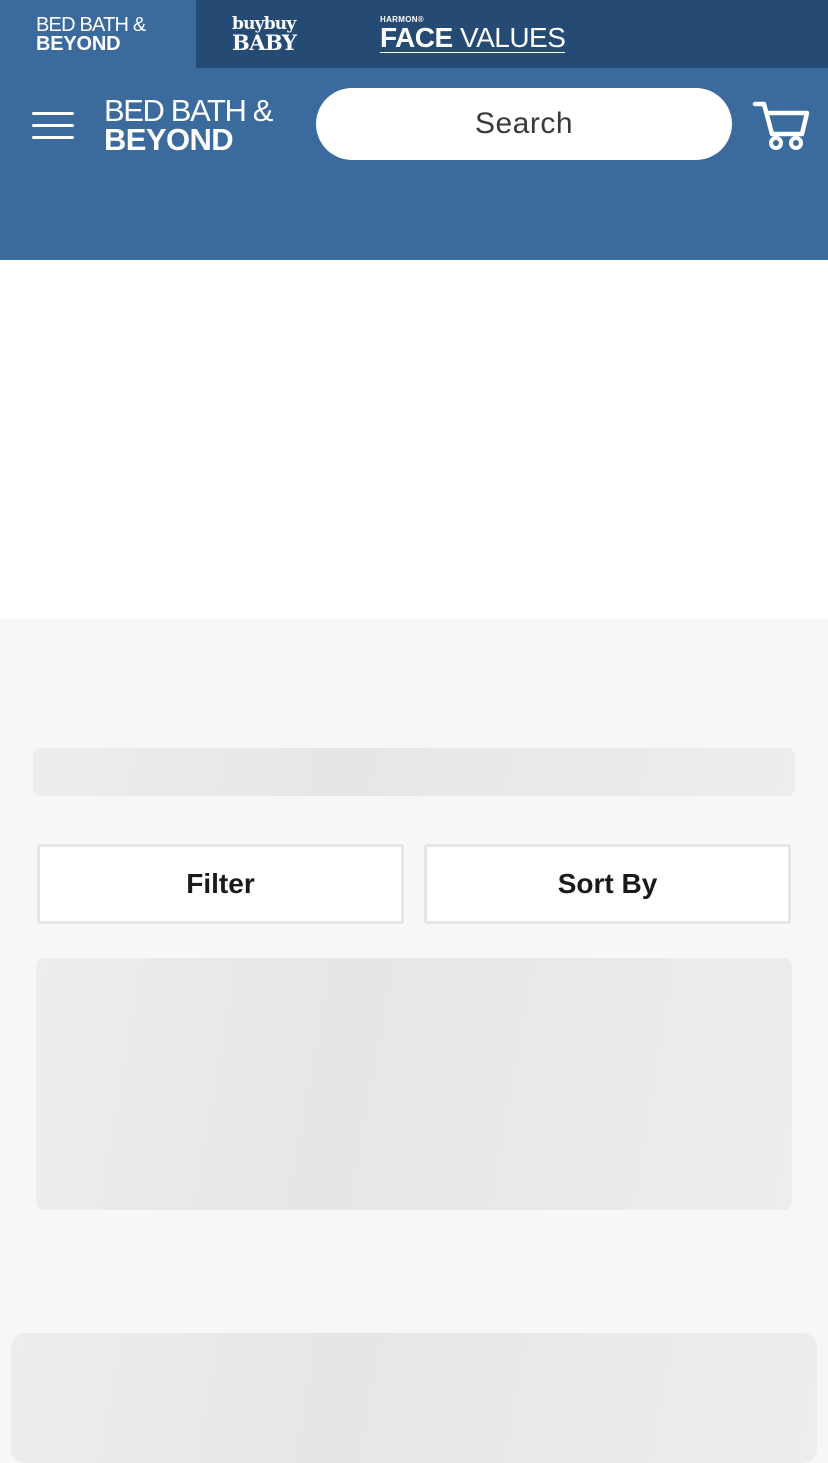  I want to click on filter-button: Filter, so click(220, 884).